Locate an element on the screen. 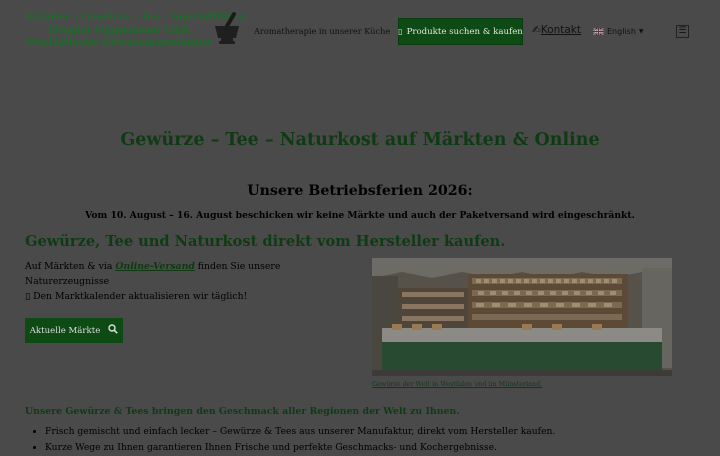 This screenshot has width=720, height=456. shop-search-button: ▯ Produkte suchen & kaufen is located at coordinates (460, 31).